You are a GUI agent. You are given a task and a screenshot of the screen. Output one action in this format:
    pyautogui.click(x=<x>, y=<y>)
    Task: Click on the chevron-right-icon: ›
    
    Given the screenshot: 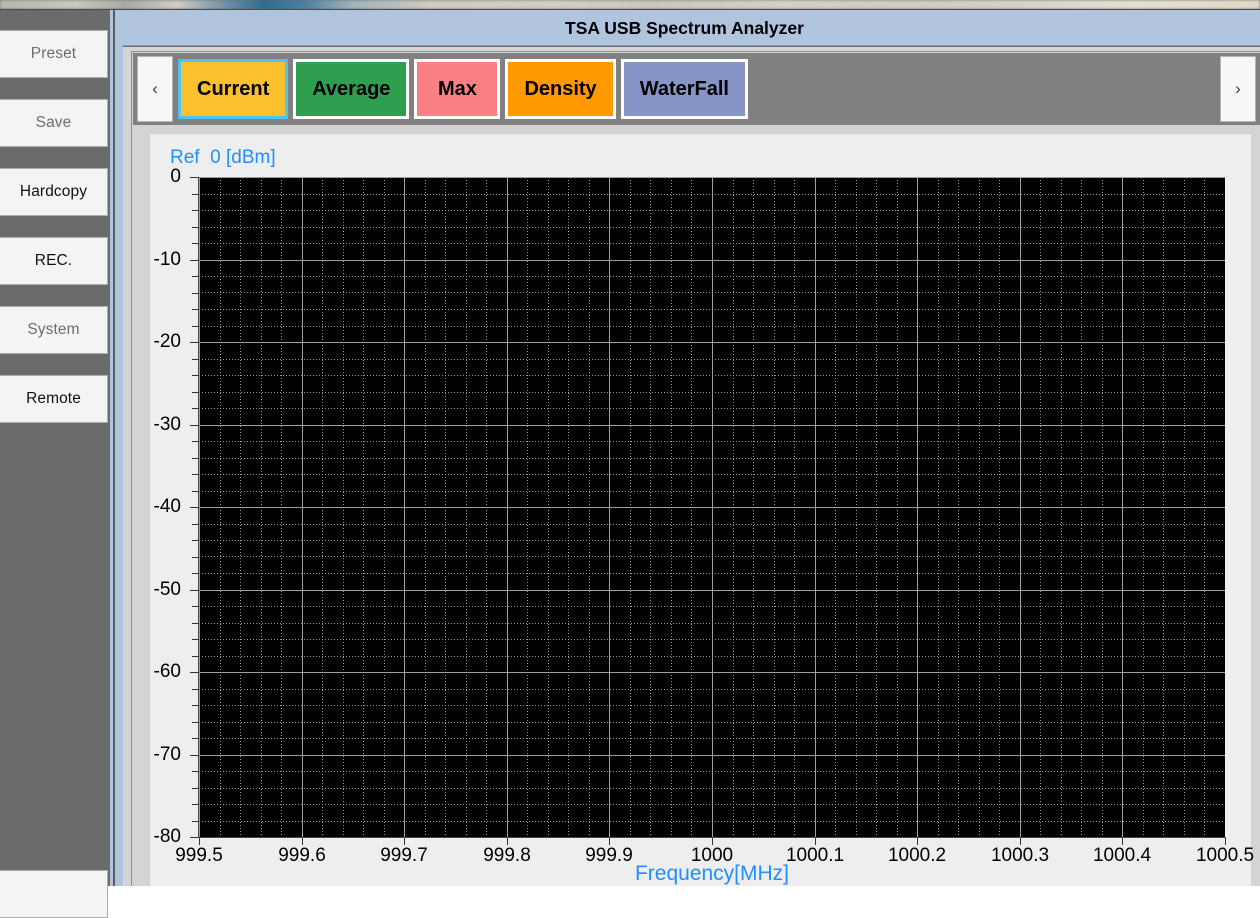 What is the action you would take?
    pyautogui.click(x=1238, y=89)
    